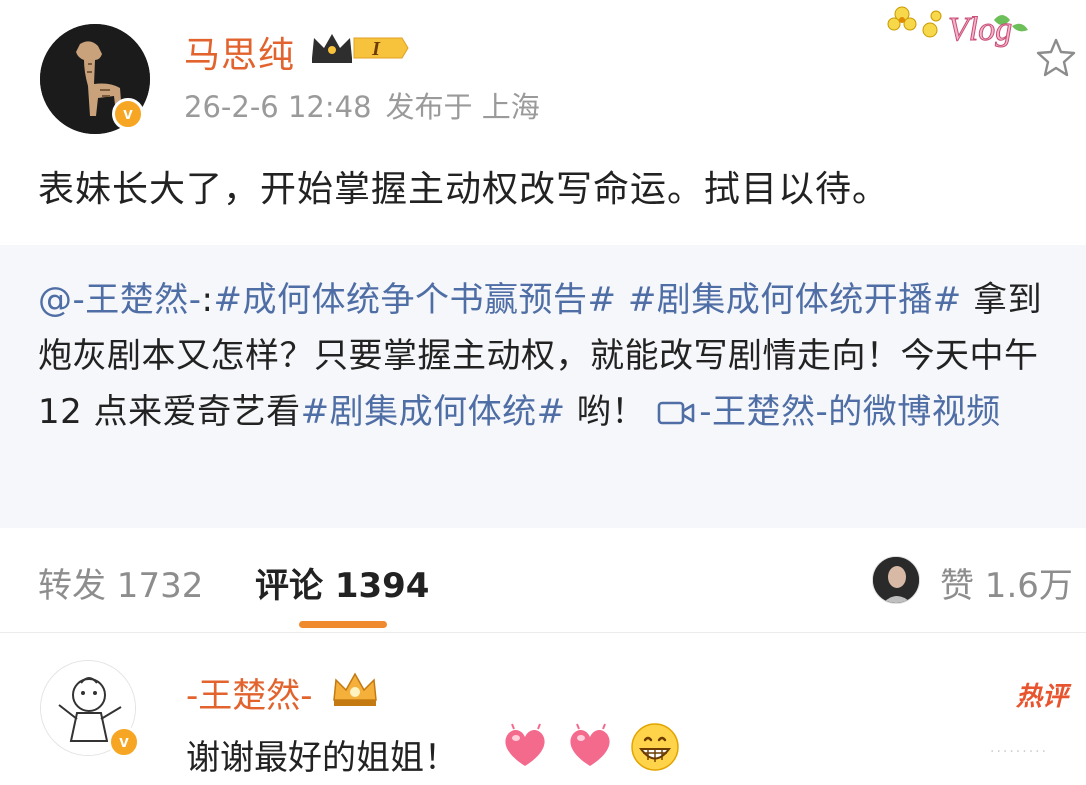 This screenshot has width=1086, height=785. I want to click on author-name: 马思纯, so click(239, 52).